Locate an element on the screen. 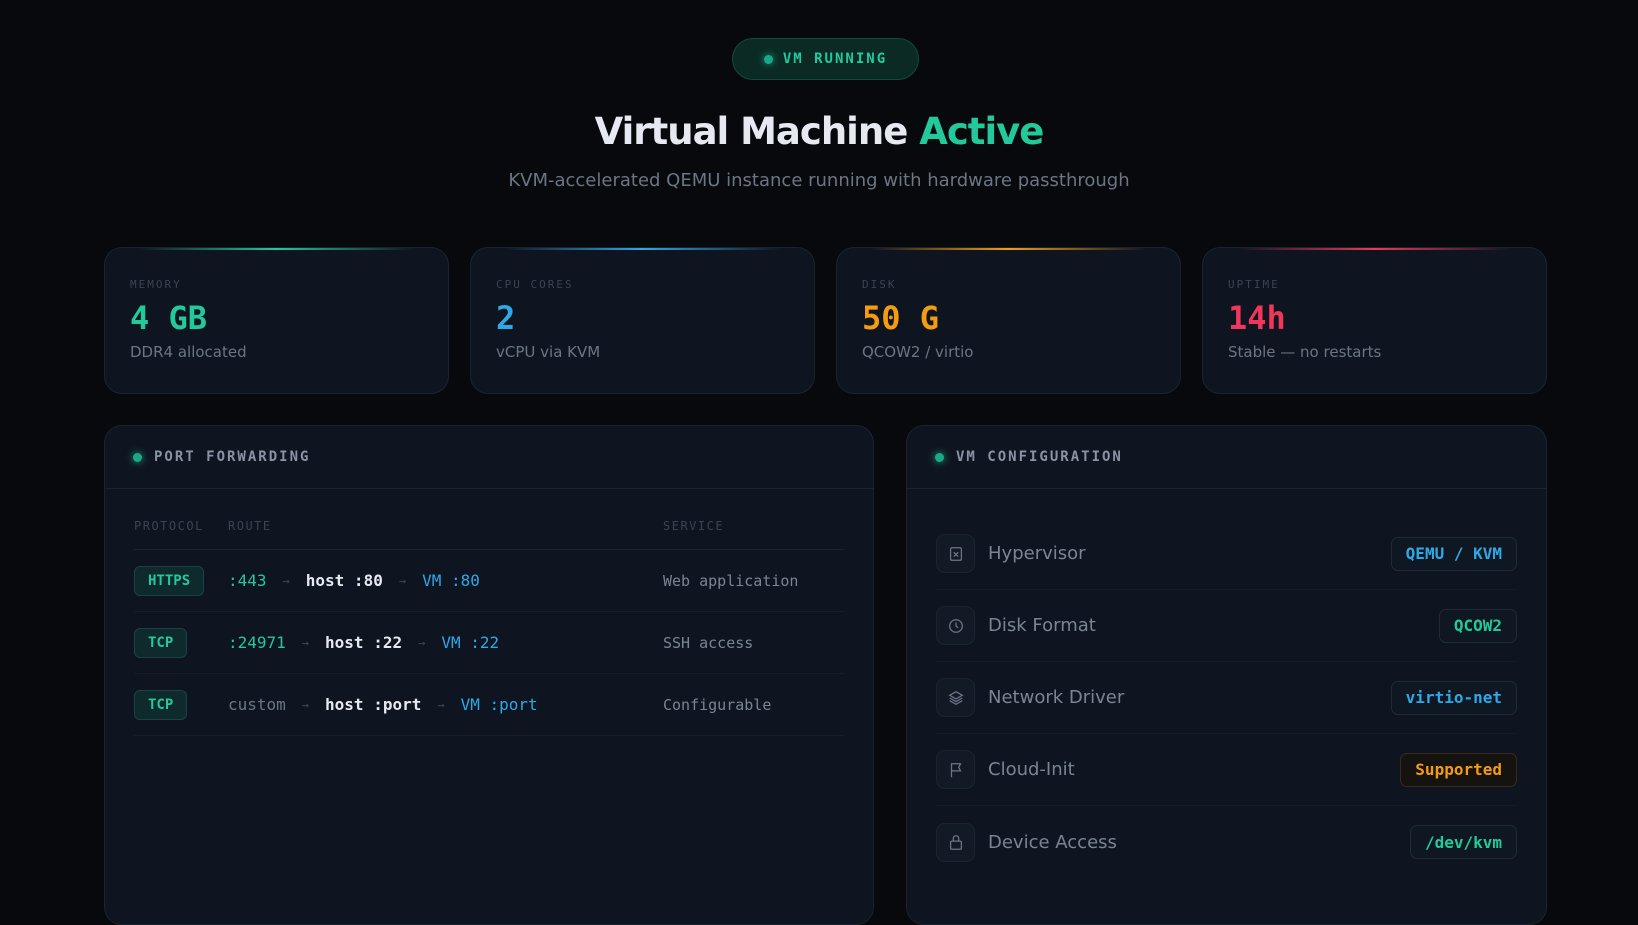 The image size is (1638, 925). status-badge: VM RUNNING is located at coordinates (825, 59).